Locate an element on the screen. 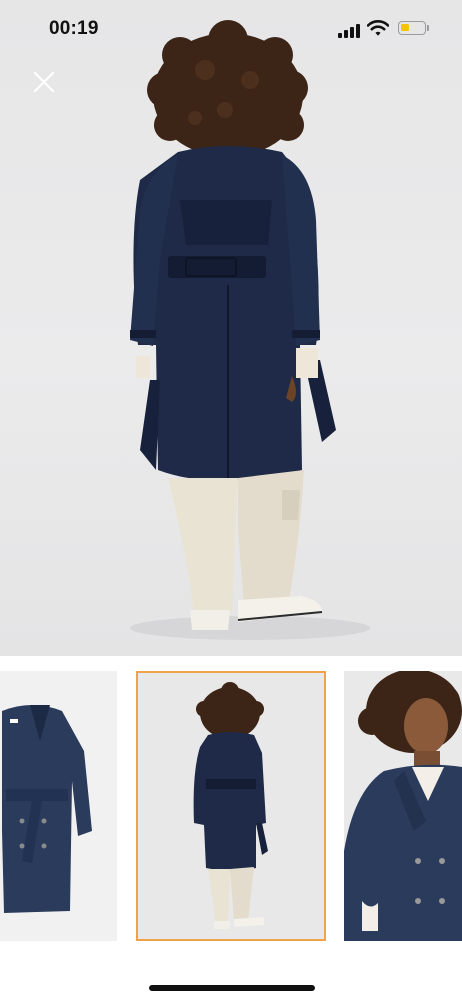 This screenshot has width=462, height=1000. battery-icon is located at coordinates (412, 28).